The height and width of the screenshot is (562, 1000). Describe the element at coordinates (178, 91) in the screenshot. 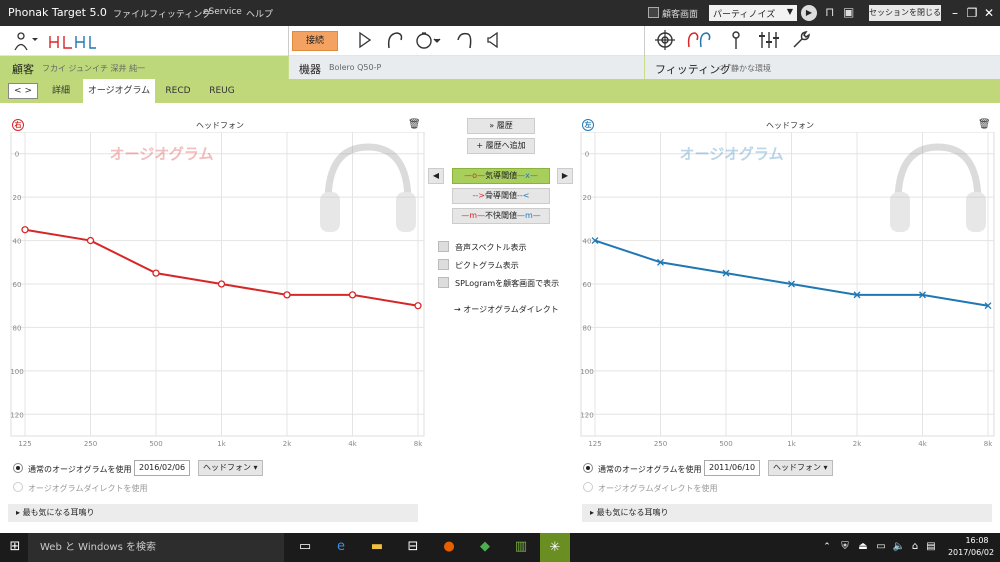

I see `tab-recd: RECD` at that location.